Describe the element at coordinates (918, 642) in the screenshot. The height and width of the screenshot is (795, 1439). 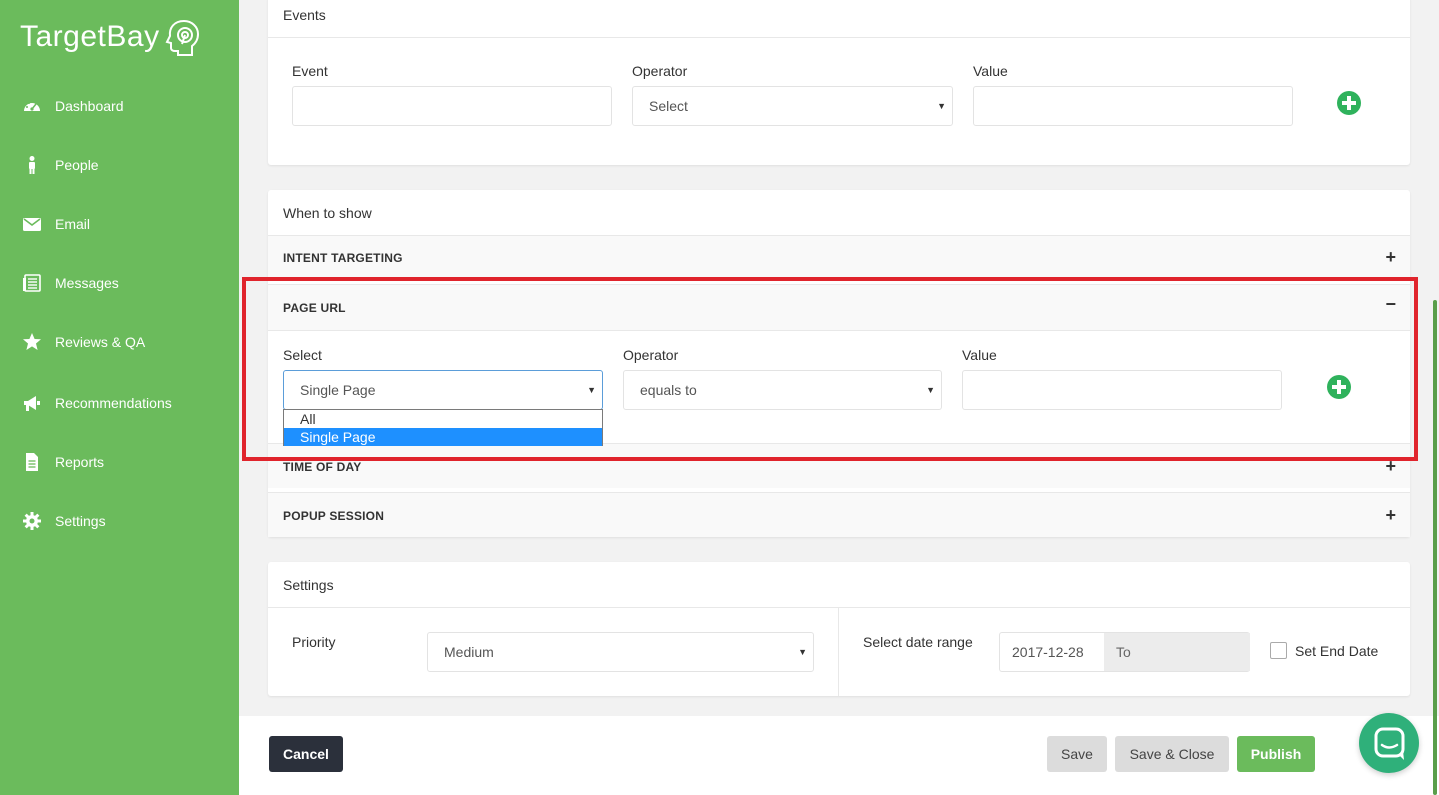
I see `date-range-label: Select date range` at that location.